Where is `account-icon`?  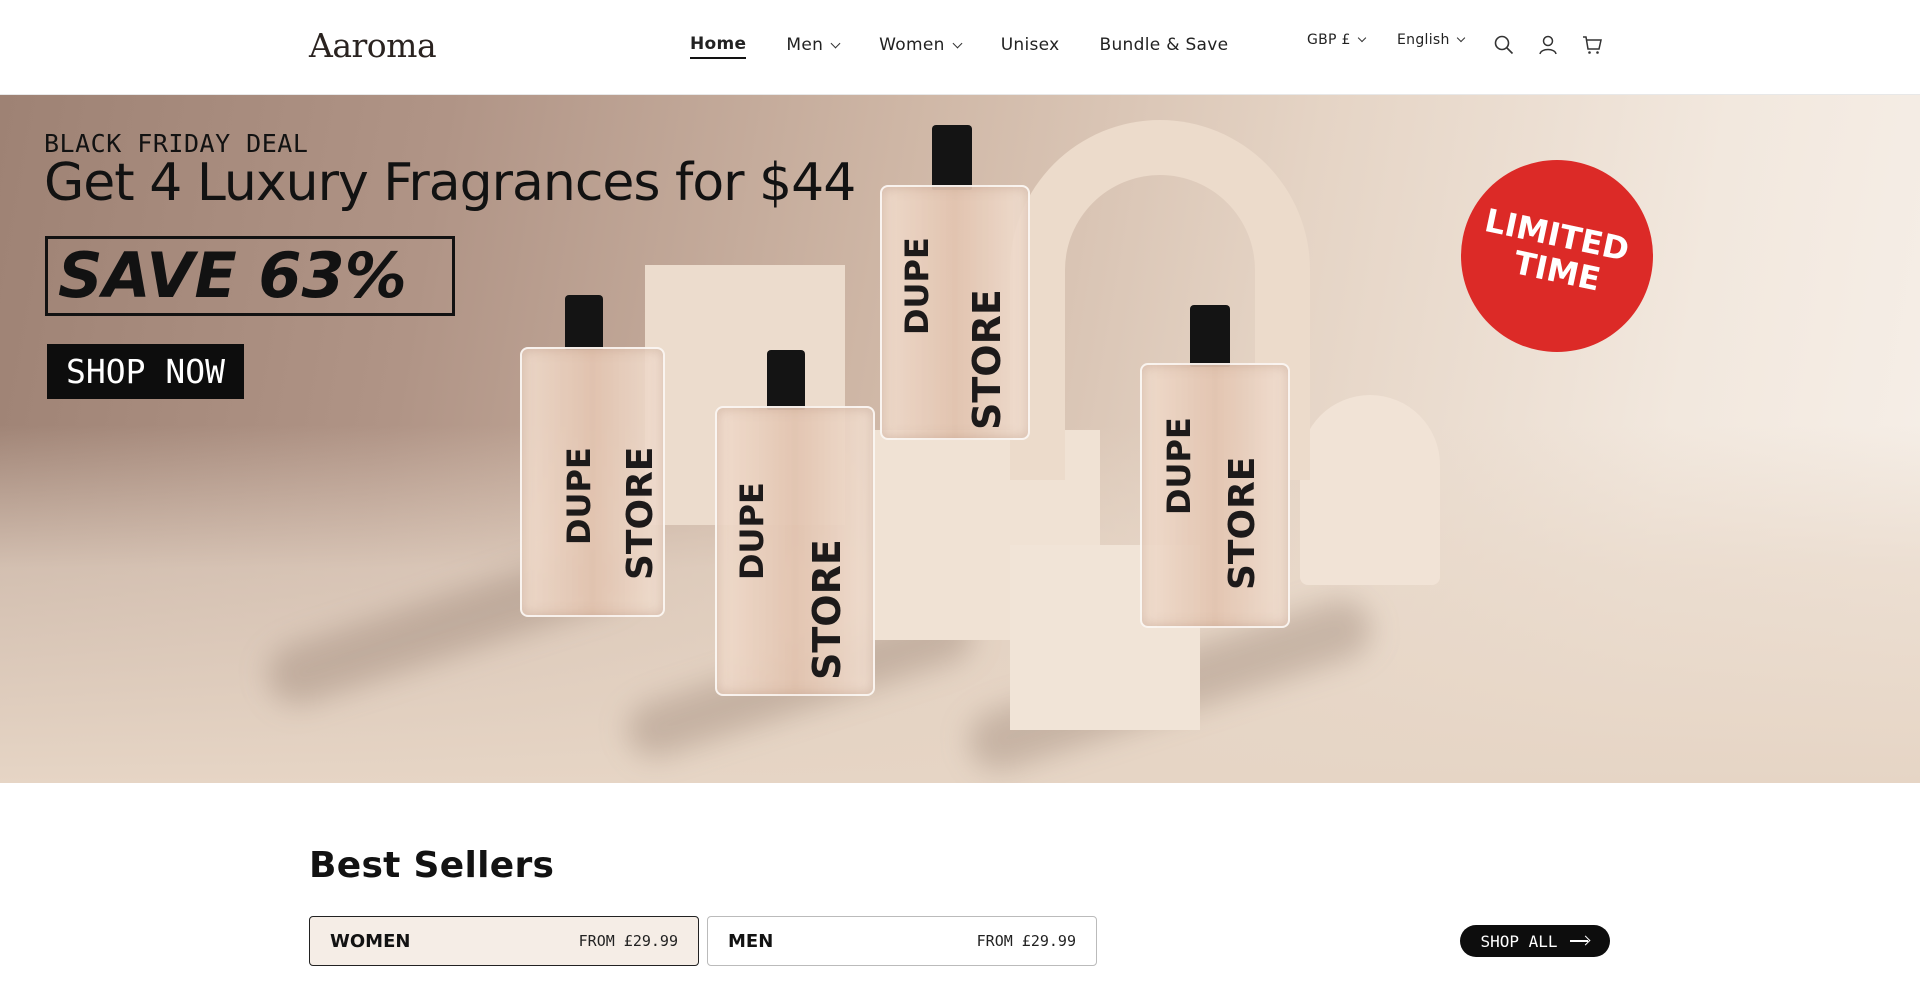 account-icon is located at coordinates (1548, 45).